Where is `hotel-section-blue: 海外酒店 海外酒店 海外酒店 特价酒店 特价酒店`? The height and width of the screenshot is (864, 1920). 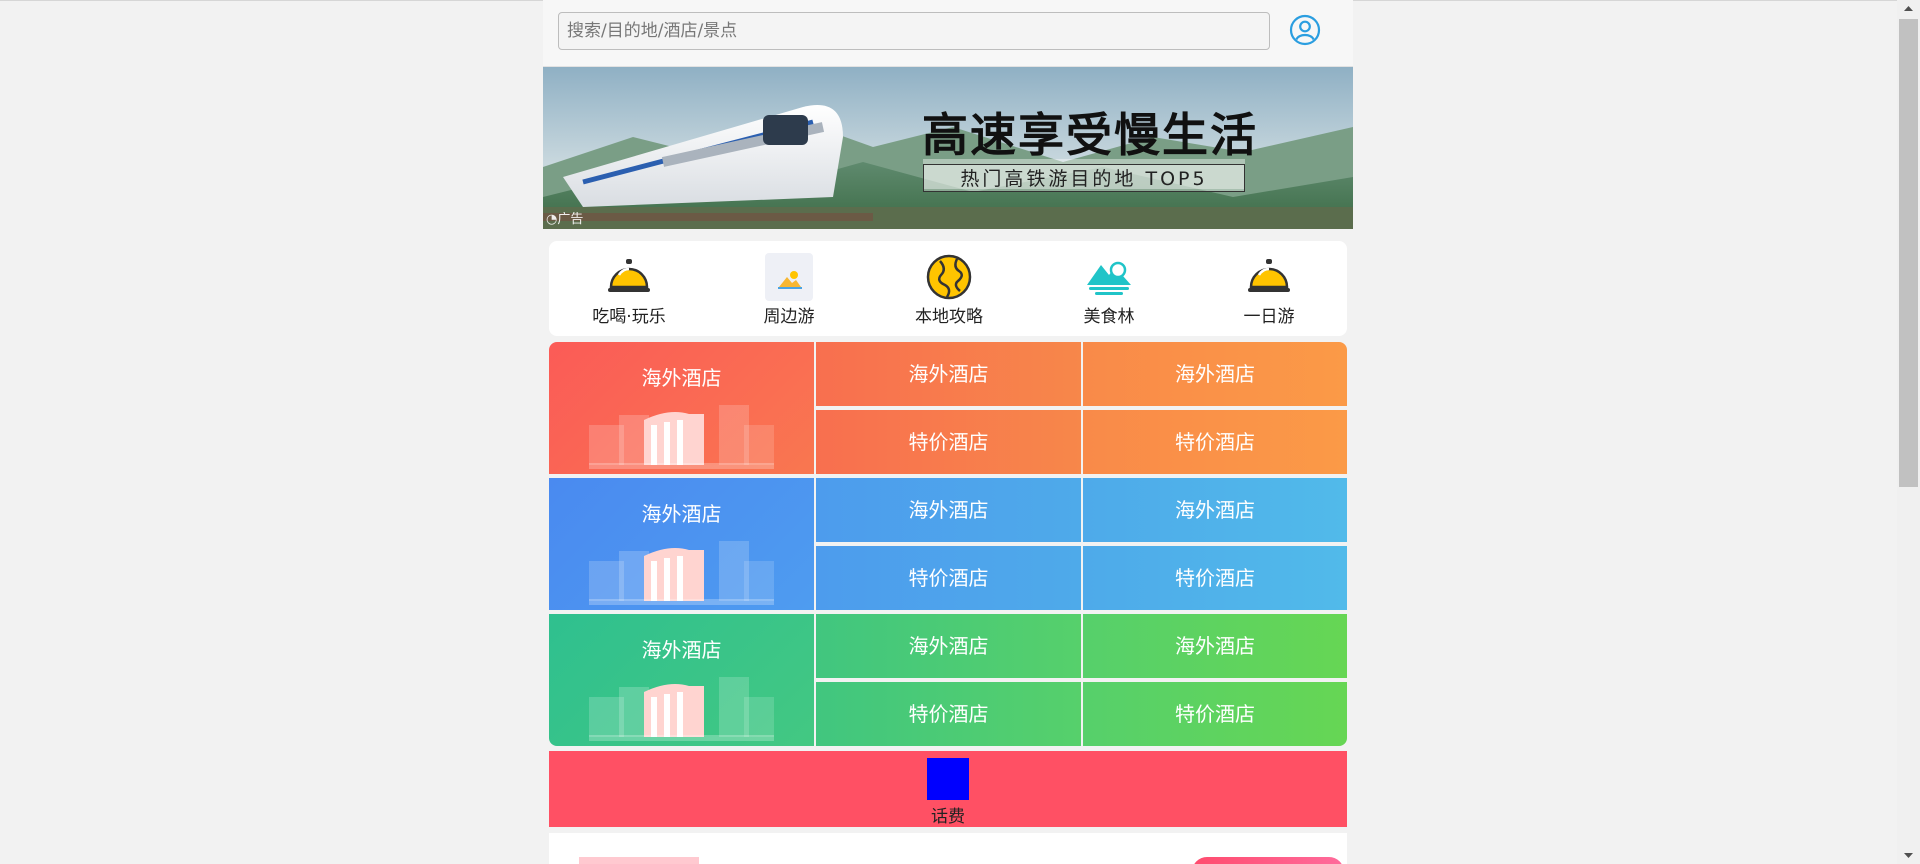 hotel-section-blue: 海外酒店 海外酒店 海外酒店 特价酒店 特价酒店 is located at coordinates (948, 544).